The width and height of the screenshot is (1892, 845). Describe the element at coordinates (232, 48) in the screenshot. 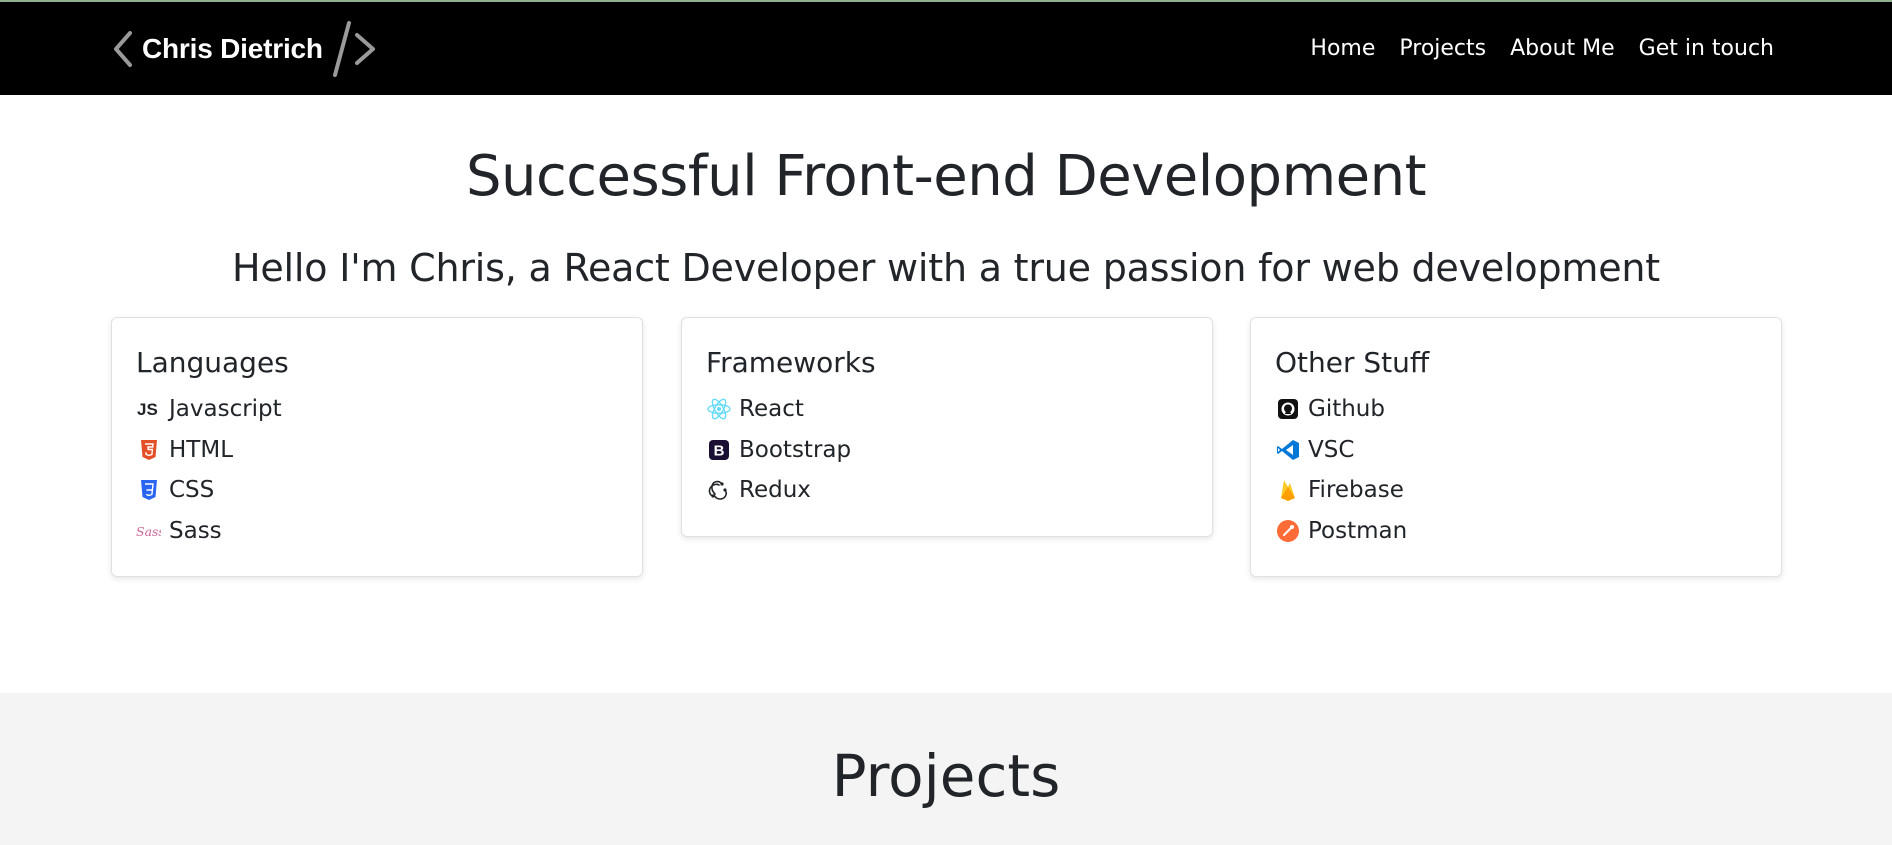

I see `brand-name: Chris Dietrich` at that location.